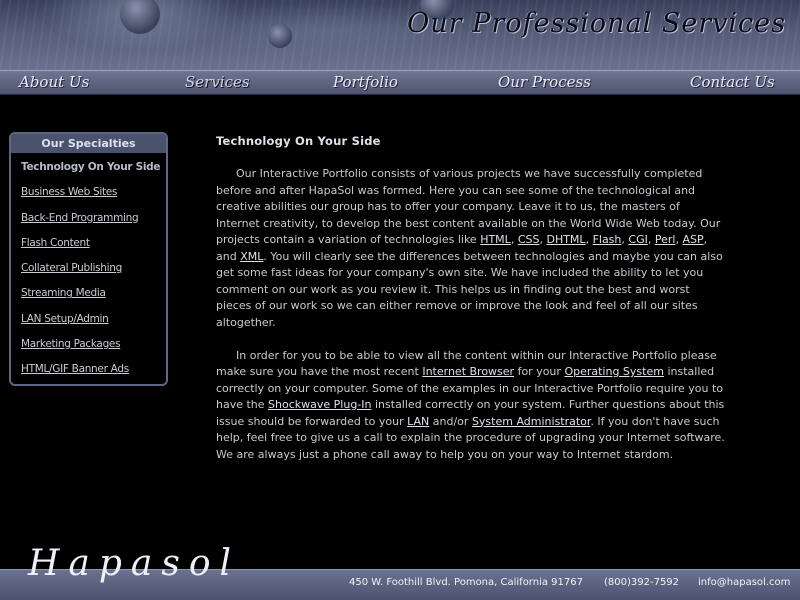  What do you see at coordinates (450, 421) in the screenshot?
I see `paragraph-text: and/or` at bounding box center [450, 421].